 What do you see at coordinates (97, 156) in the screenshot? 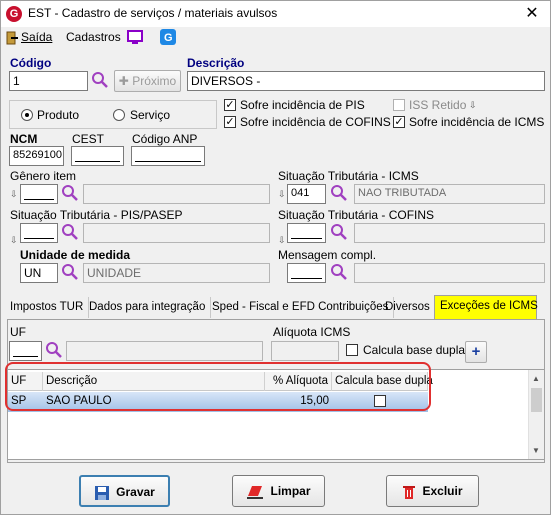
I see `cest-input` at bounding box center [97, 156].